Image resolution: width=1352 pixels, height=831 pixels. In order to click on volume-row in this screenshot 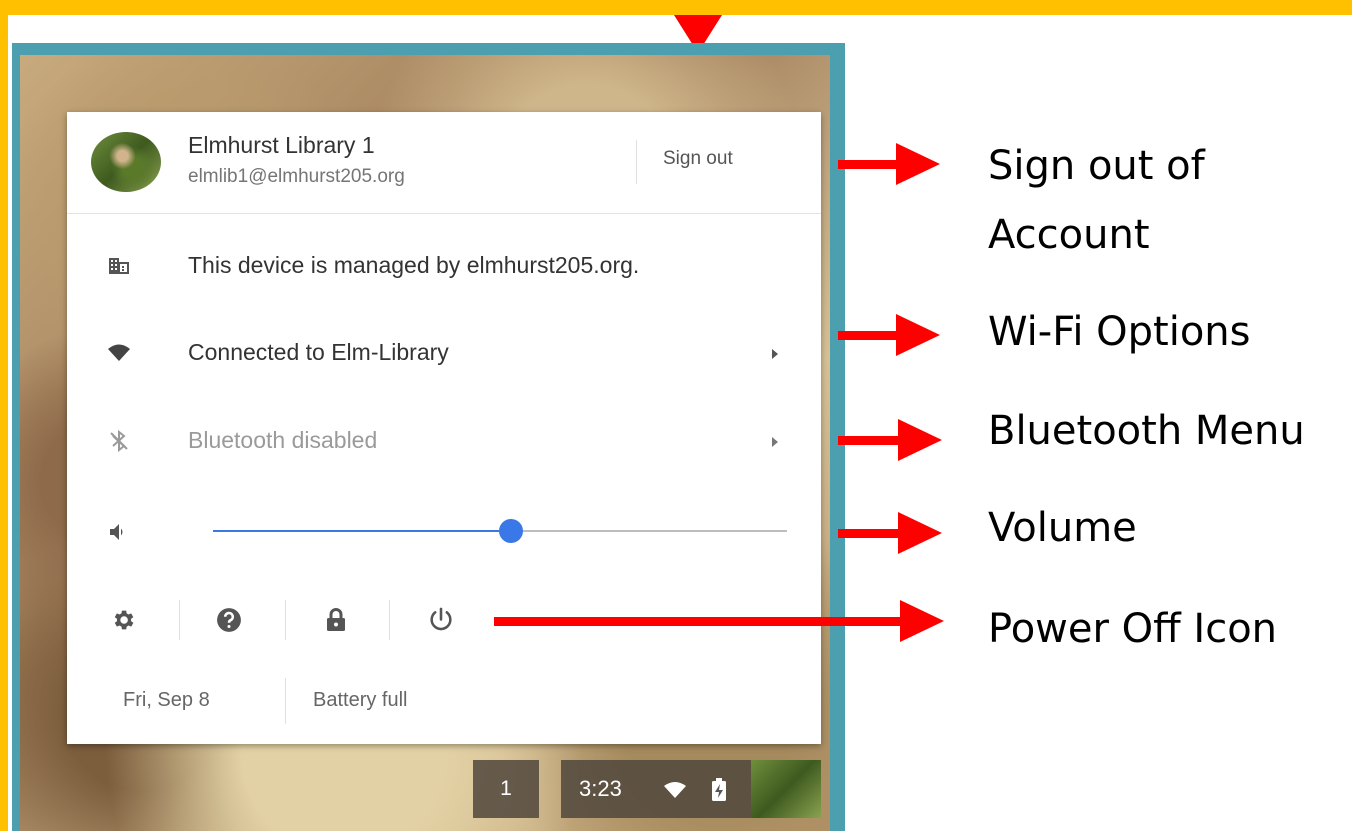, I will do `click(444, 531)`.